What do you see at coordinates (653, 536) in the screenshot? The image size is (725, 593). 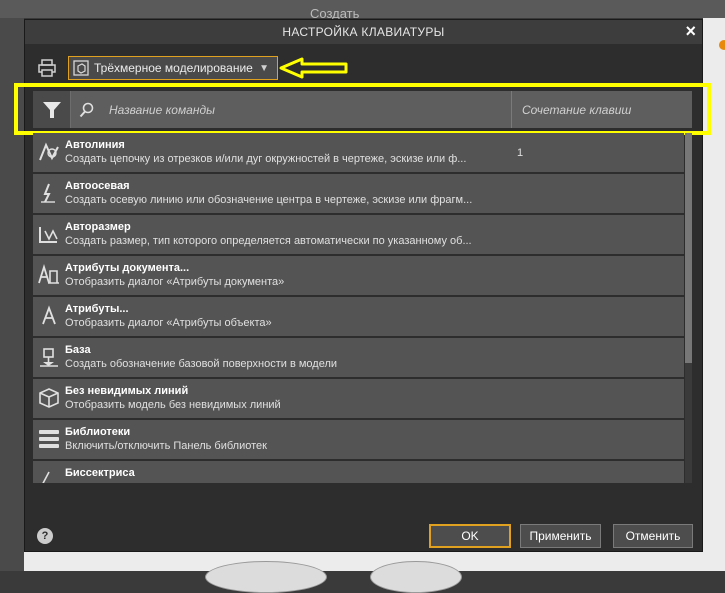 I see `cancel-button: Отменить` at bounding box center [653, 536].